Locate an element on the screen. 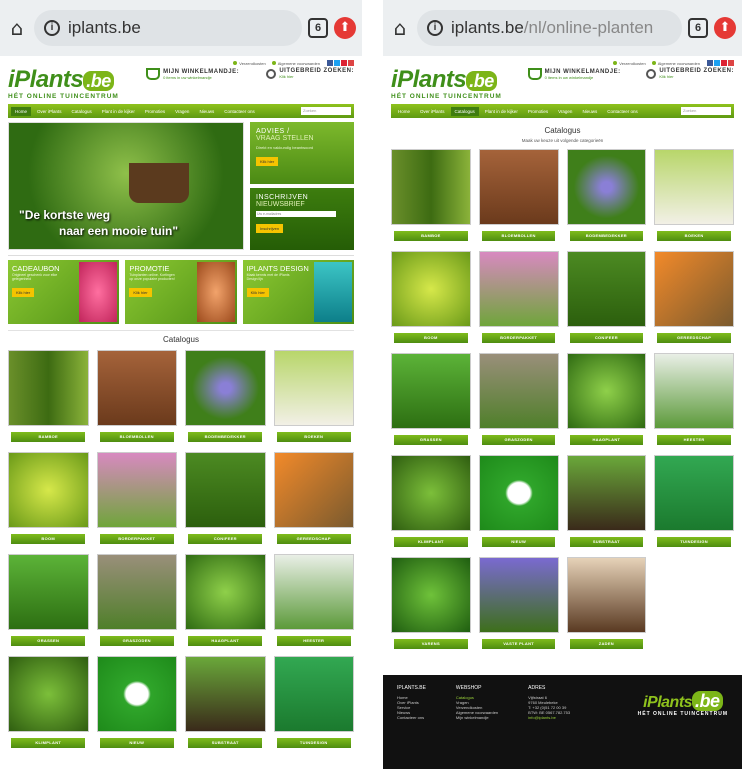  advies-button: Klik hier is located at coordinates (267, 161).